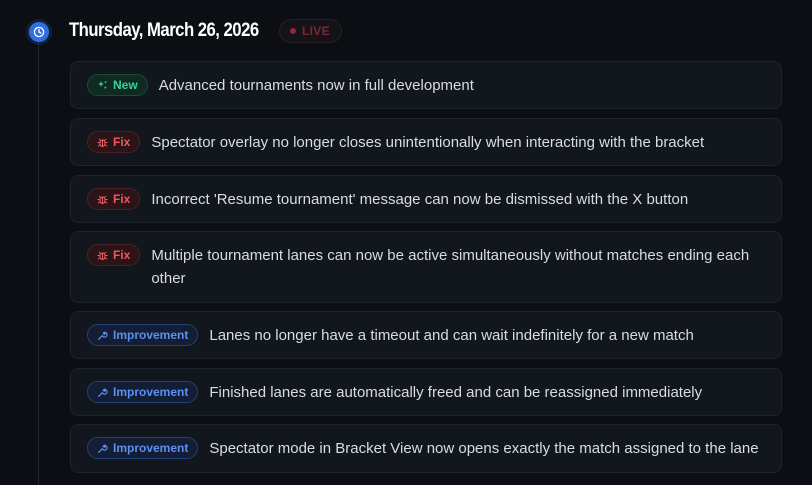 The width and height of the screenshot is (812, 485). Describe the element at coordinates (102, 84) in the screenshot. I see `sparkle-icon` at that location.